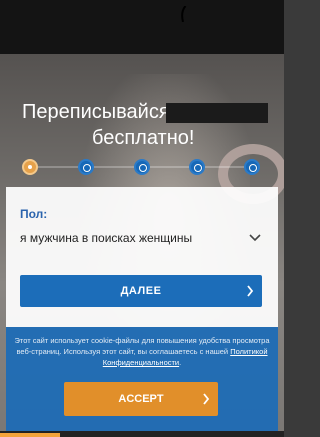 Image resolution: width=320 pixels, height=437 pixels. Describe the element at coordinates (143, 138) in the screenshot. I see `headline-line-2: бесплатно!` at that location.